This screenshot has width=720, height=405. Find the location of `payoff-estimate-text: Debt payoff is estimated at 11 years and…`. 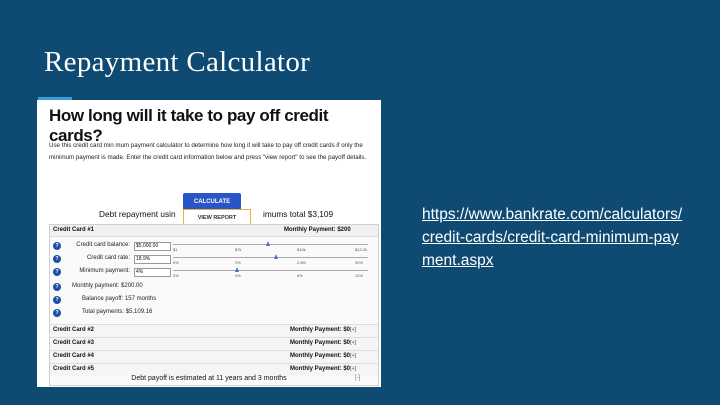

payoff-estimate-text: Debt payoff is estimated at 11 years and… is located at coordinates (209, 378).